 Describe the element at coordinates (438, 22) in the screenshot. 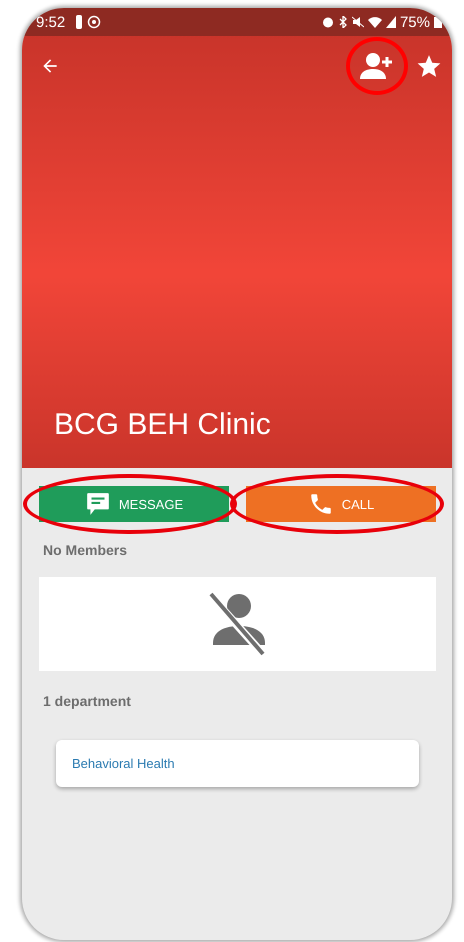

I see `battery-icon` at that location.